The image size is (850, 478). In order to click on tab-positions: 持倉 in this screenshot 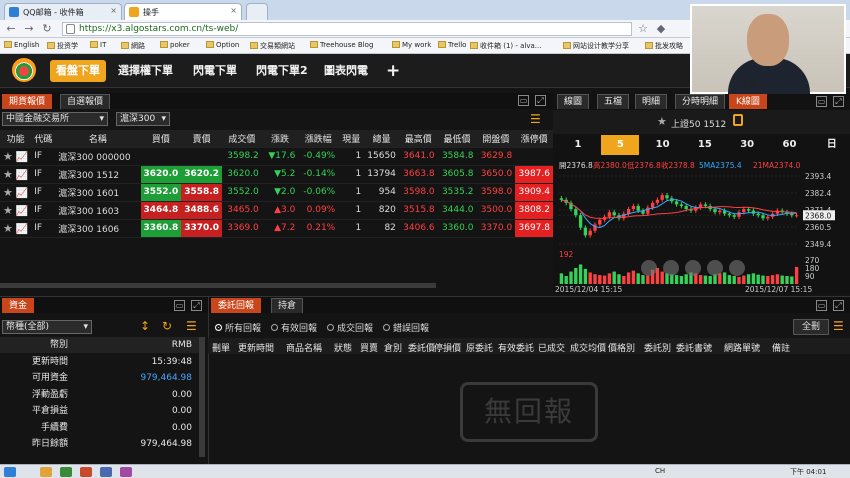, I will do `click(287, 305)`.